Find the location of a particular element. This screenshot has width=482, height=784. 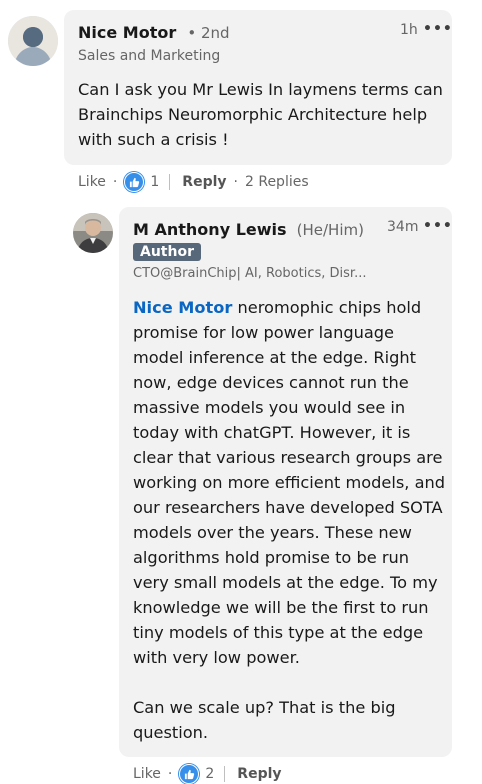

avatar-nice-motor is located at coordinates (33, 41).